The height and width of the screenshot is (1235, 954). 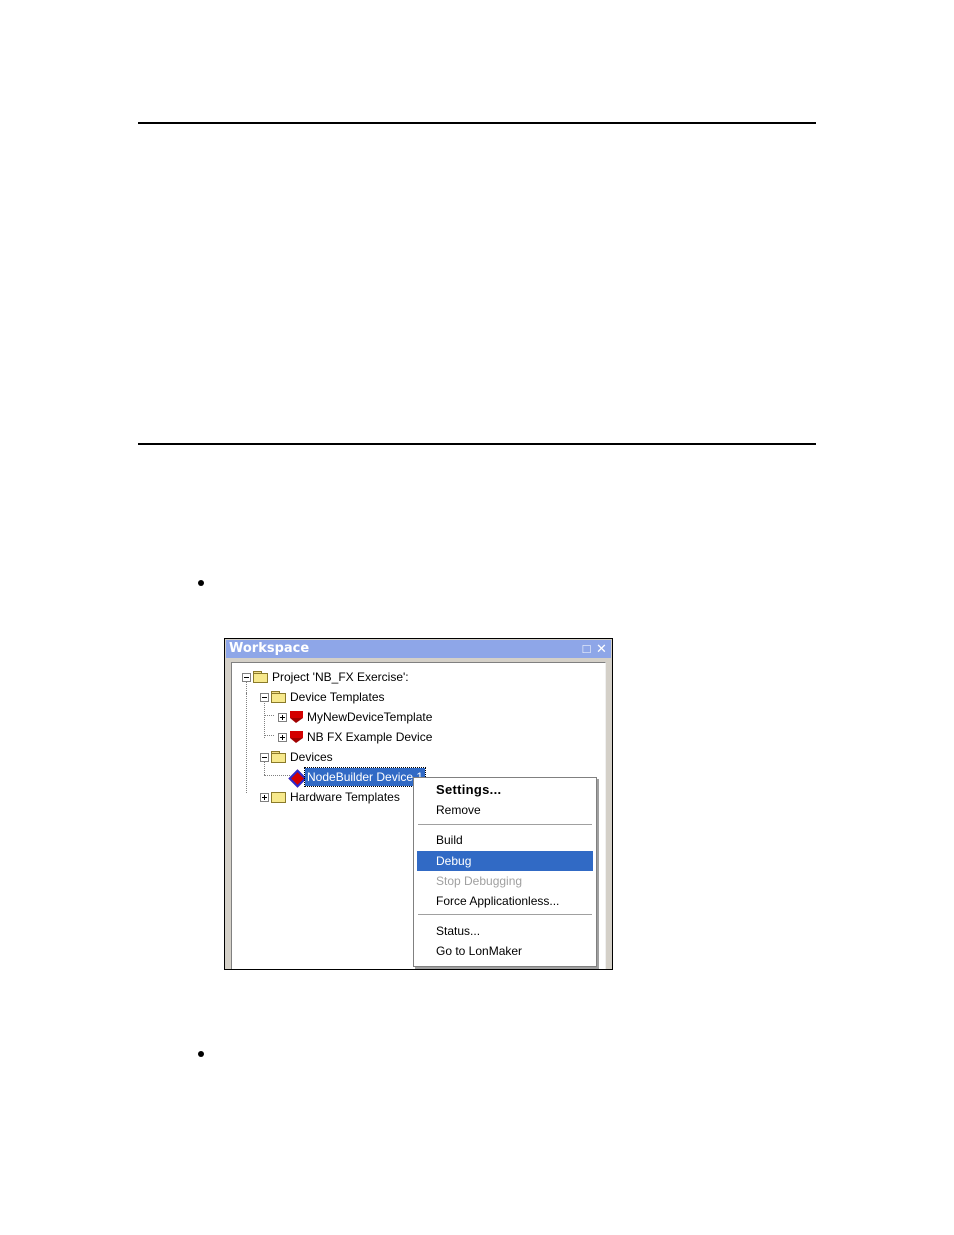 What do you see at coordinates (458, 810) in the screenshot?
I see `menu-item-label: Remove` at bounding box center [458, 810].